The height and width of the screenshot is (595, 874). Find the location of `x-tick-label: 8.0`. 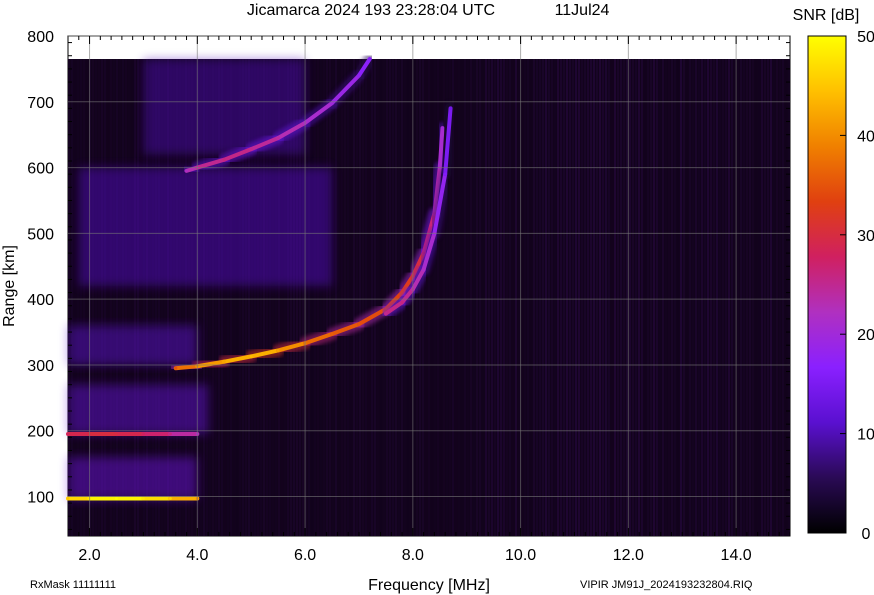

x-tick-label: 8.0 is located at coordinates (413, 555).